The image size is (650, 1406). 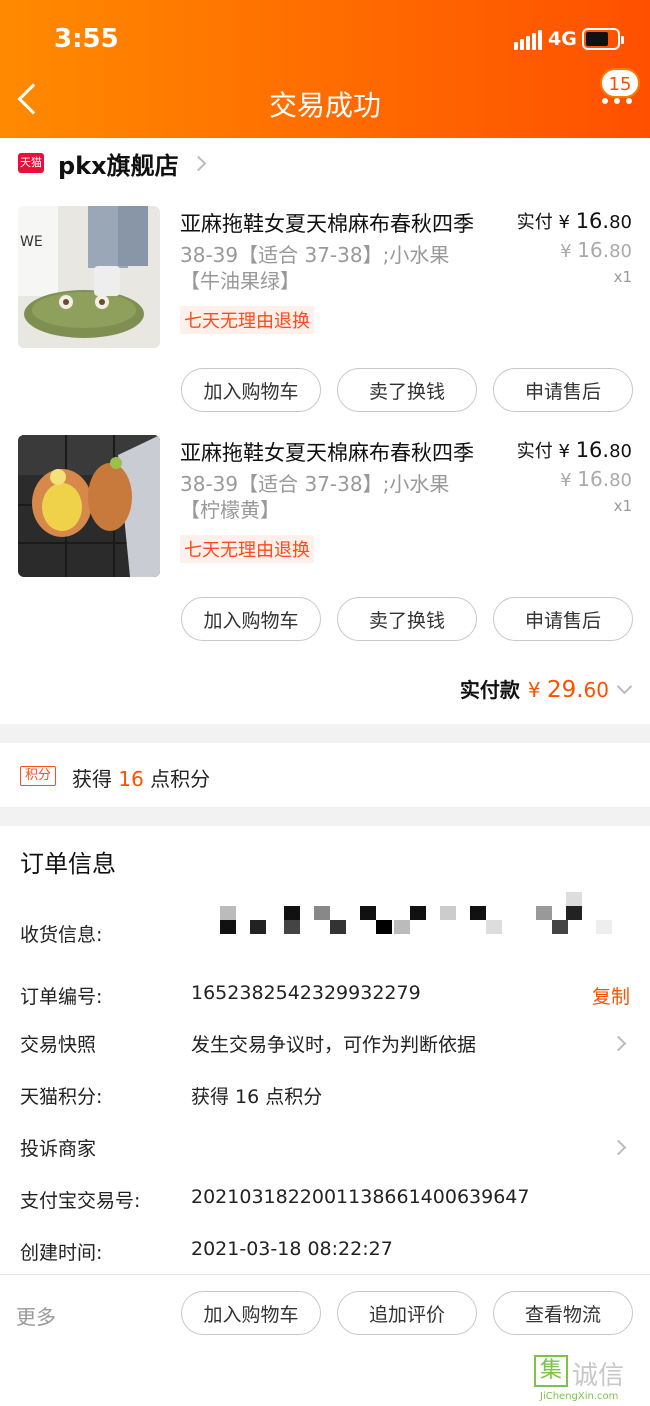 I want to click on snapshot-label: 交易快照, so click(x=58, y=1045).